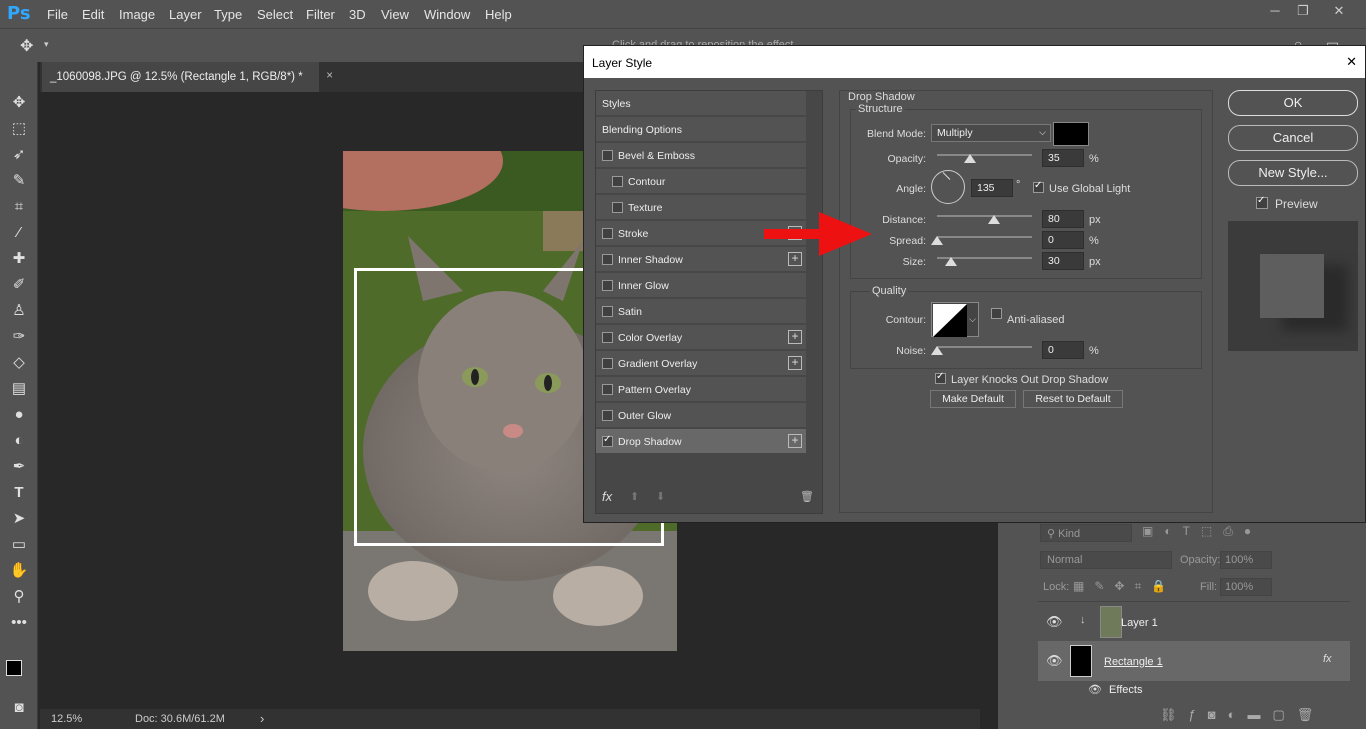 This screenshot has width=1366, height=729. What do you see at coordinates (1262, 202) in the screenshot?
I see `preview-checkbox` at bounding box center [1262, 202].